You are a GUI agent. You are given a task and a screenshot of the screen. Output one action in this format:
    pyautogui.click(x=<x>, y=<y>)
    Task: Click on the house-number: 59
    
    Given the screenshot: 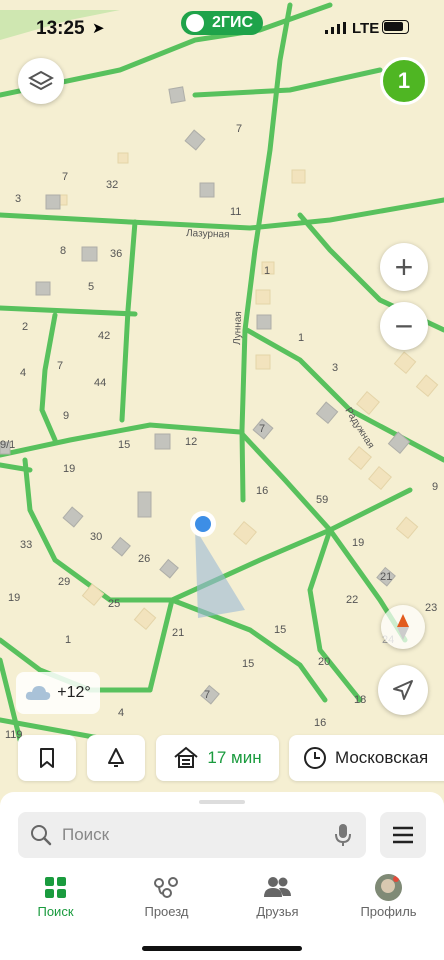 What is the action you would take?
    pyautogui.click(x=322, y=500)
    